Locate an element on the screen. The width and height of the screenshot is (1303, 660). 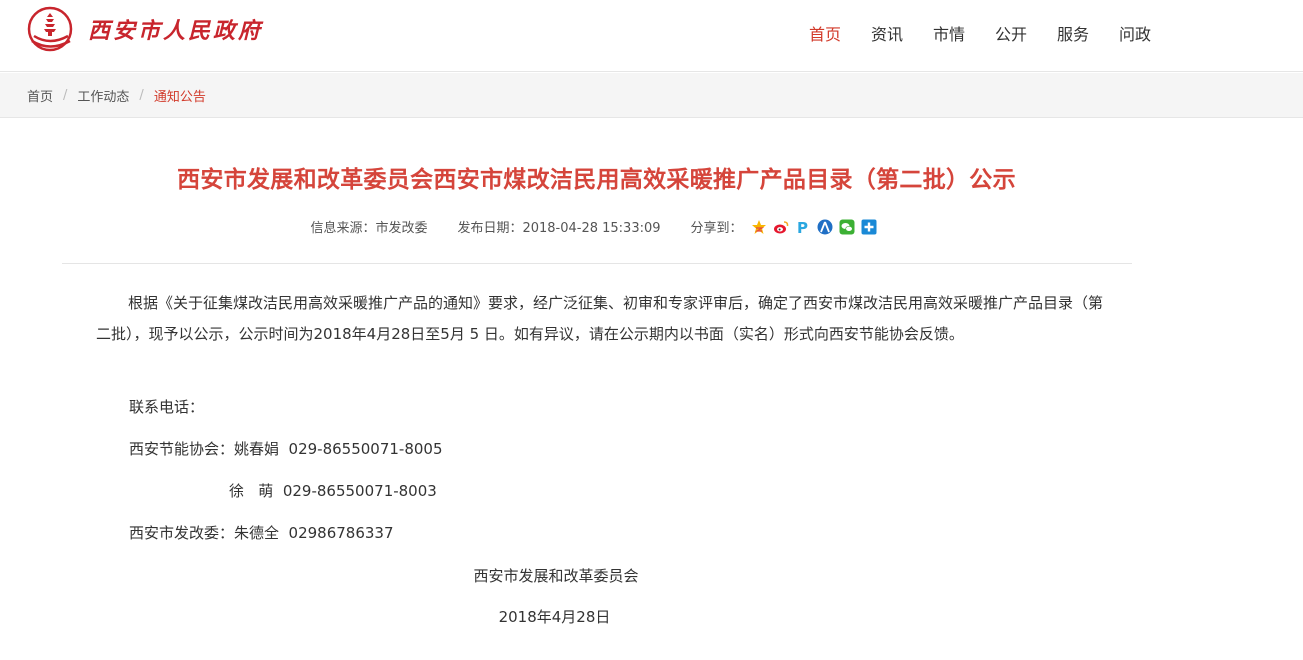
sign-date: 2018年4月28日 is located at coordinates (554, 617).